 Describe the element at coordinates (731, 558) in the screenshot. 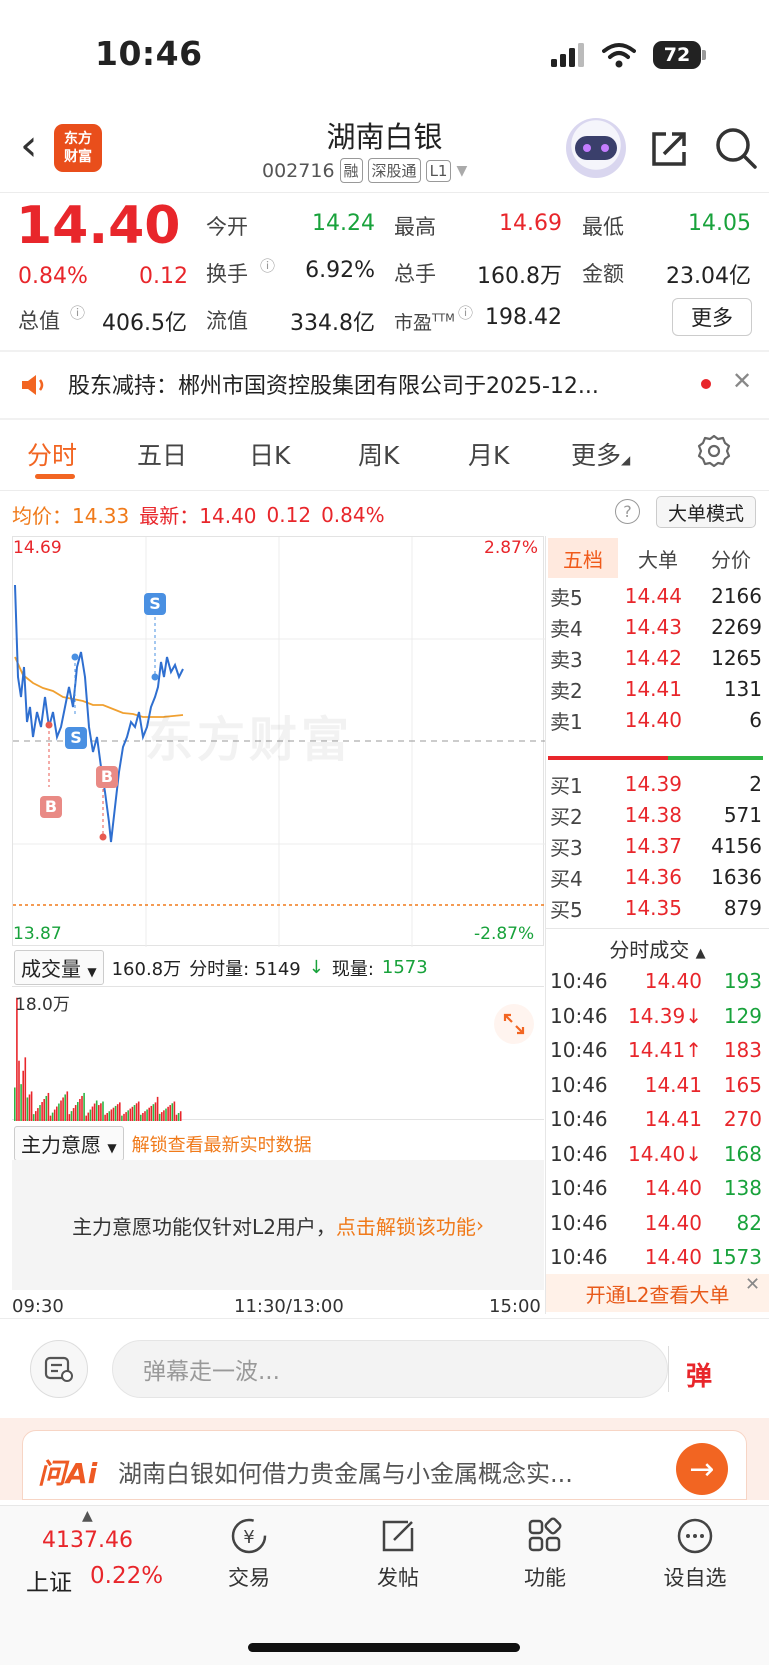

I see `tab-price-dist: 分价` at that location.